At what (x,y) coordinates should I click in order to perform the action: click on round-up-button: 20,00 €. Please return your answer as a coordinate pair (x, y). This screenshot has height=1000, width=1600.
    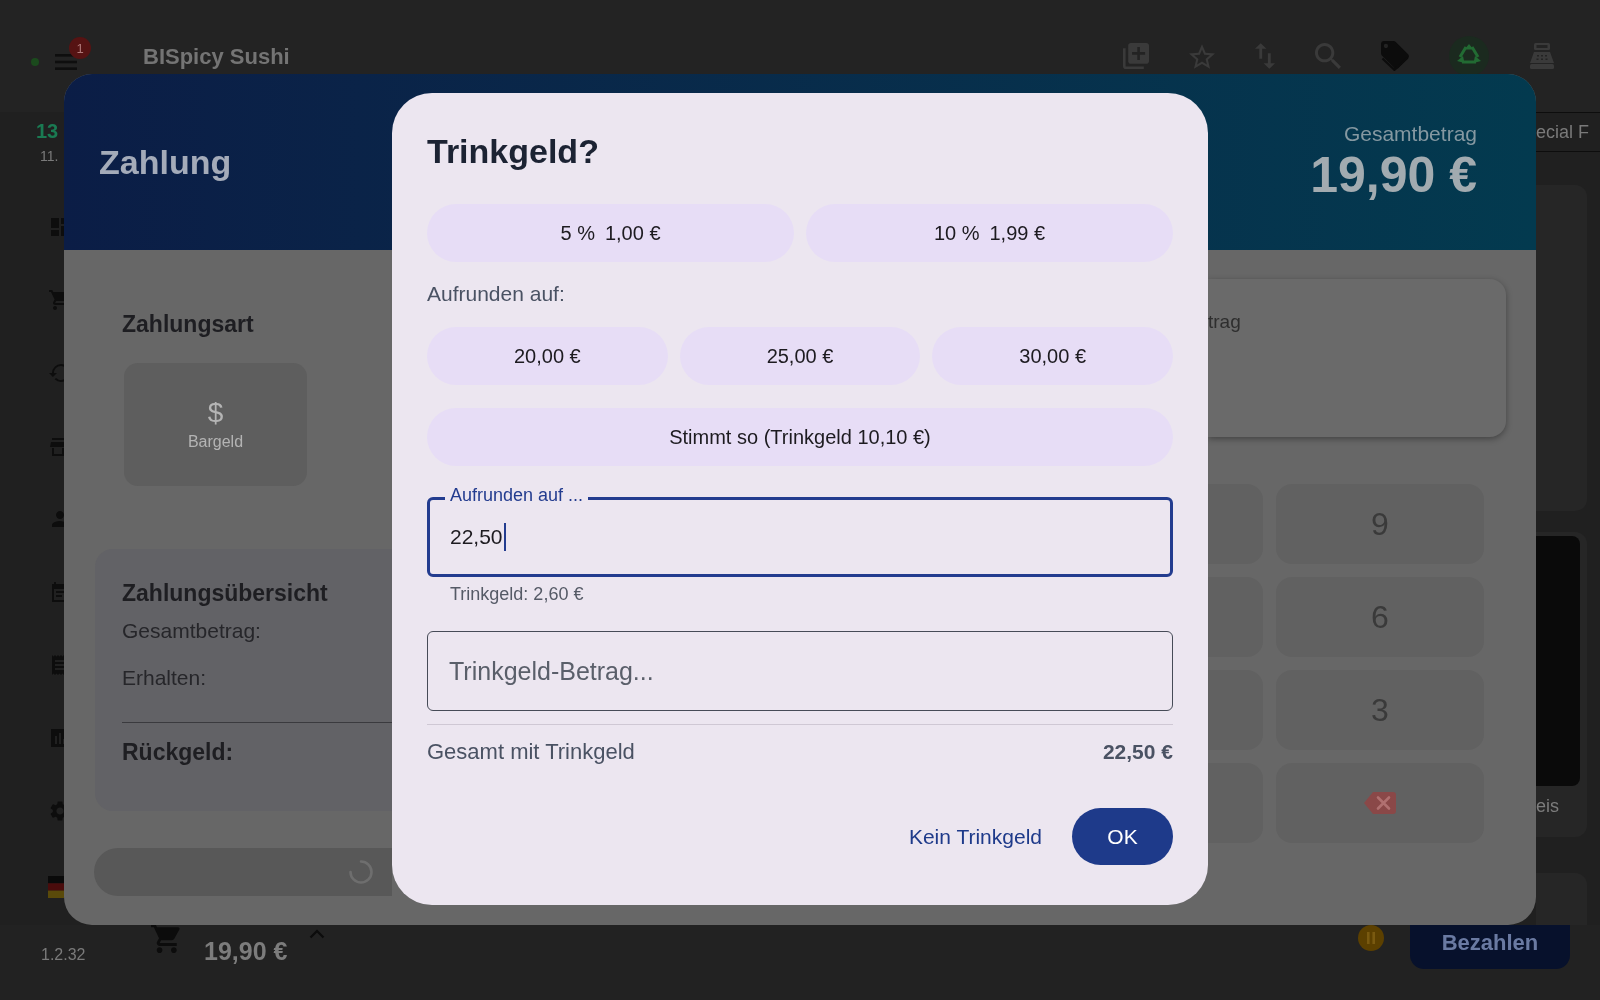
    Looking at the image, I should click on (547, 356).